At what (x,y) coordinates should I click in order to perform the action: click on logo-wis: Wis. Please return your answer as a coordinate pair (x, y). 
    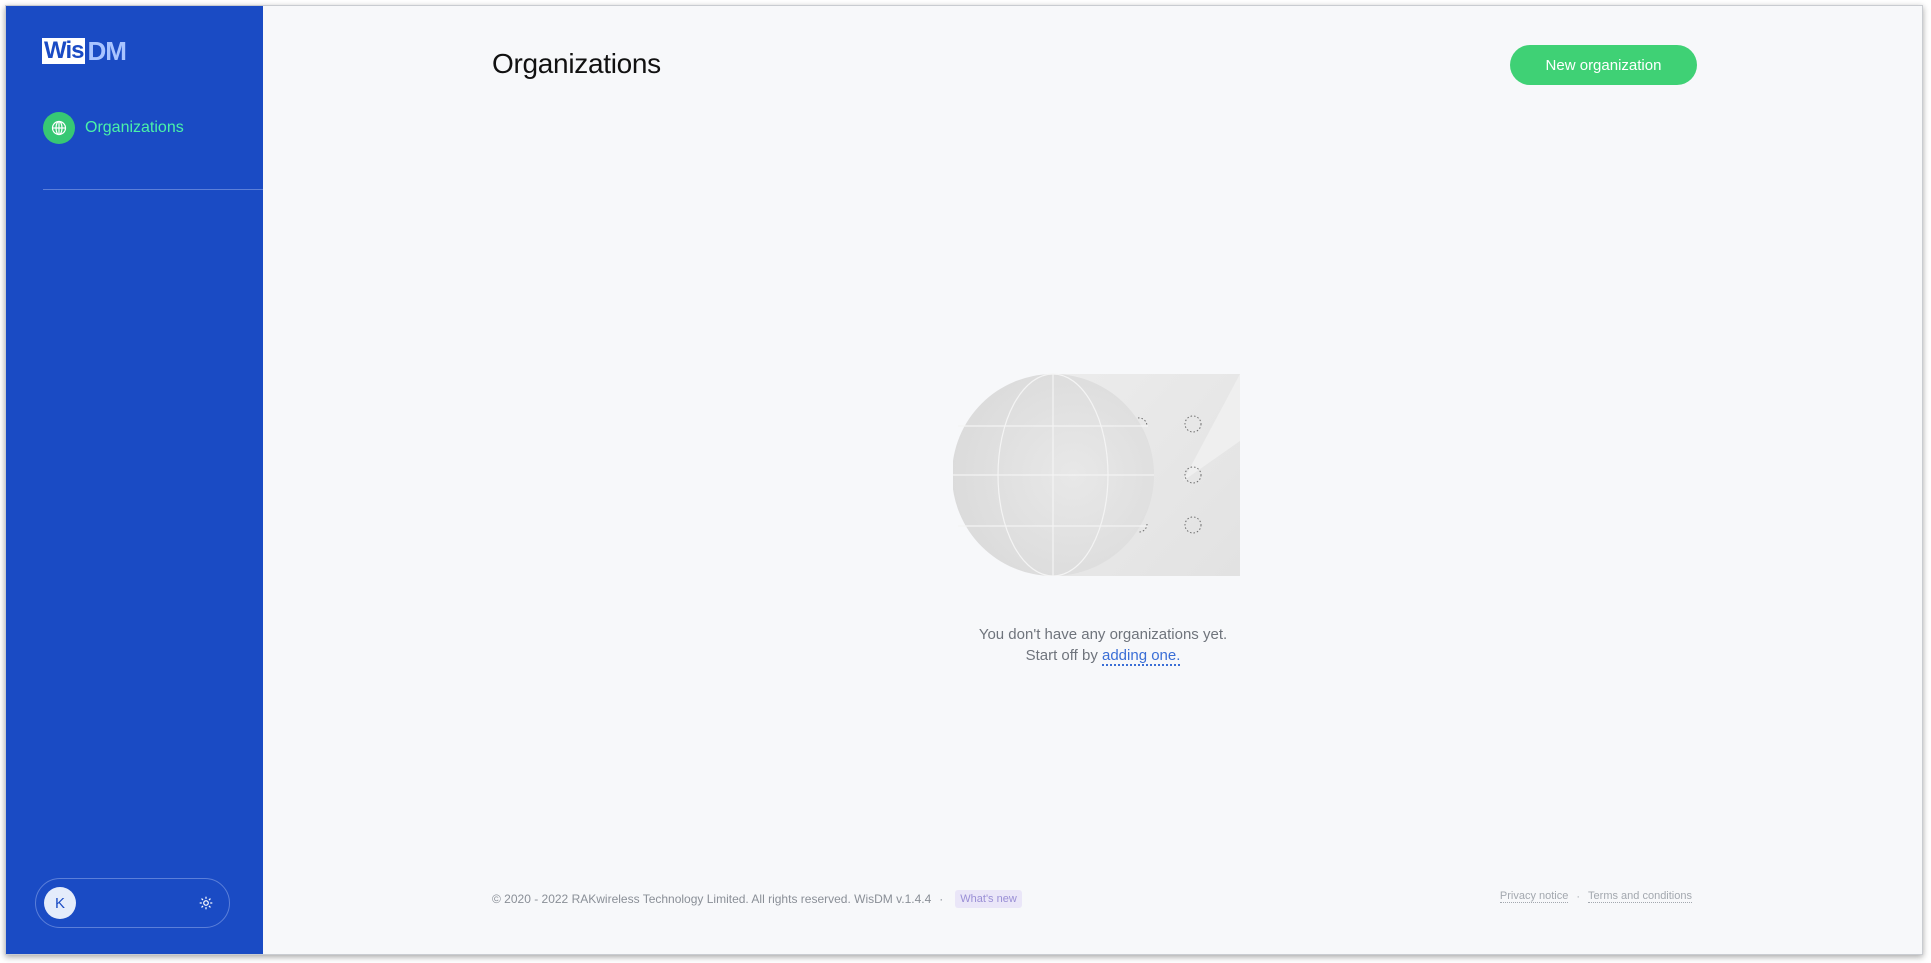
    Looking at the image, I should click on (64, 50).